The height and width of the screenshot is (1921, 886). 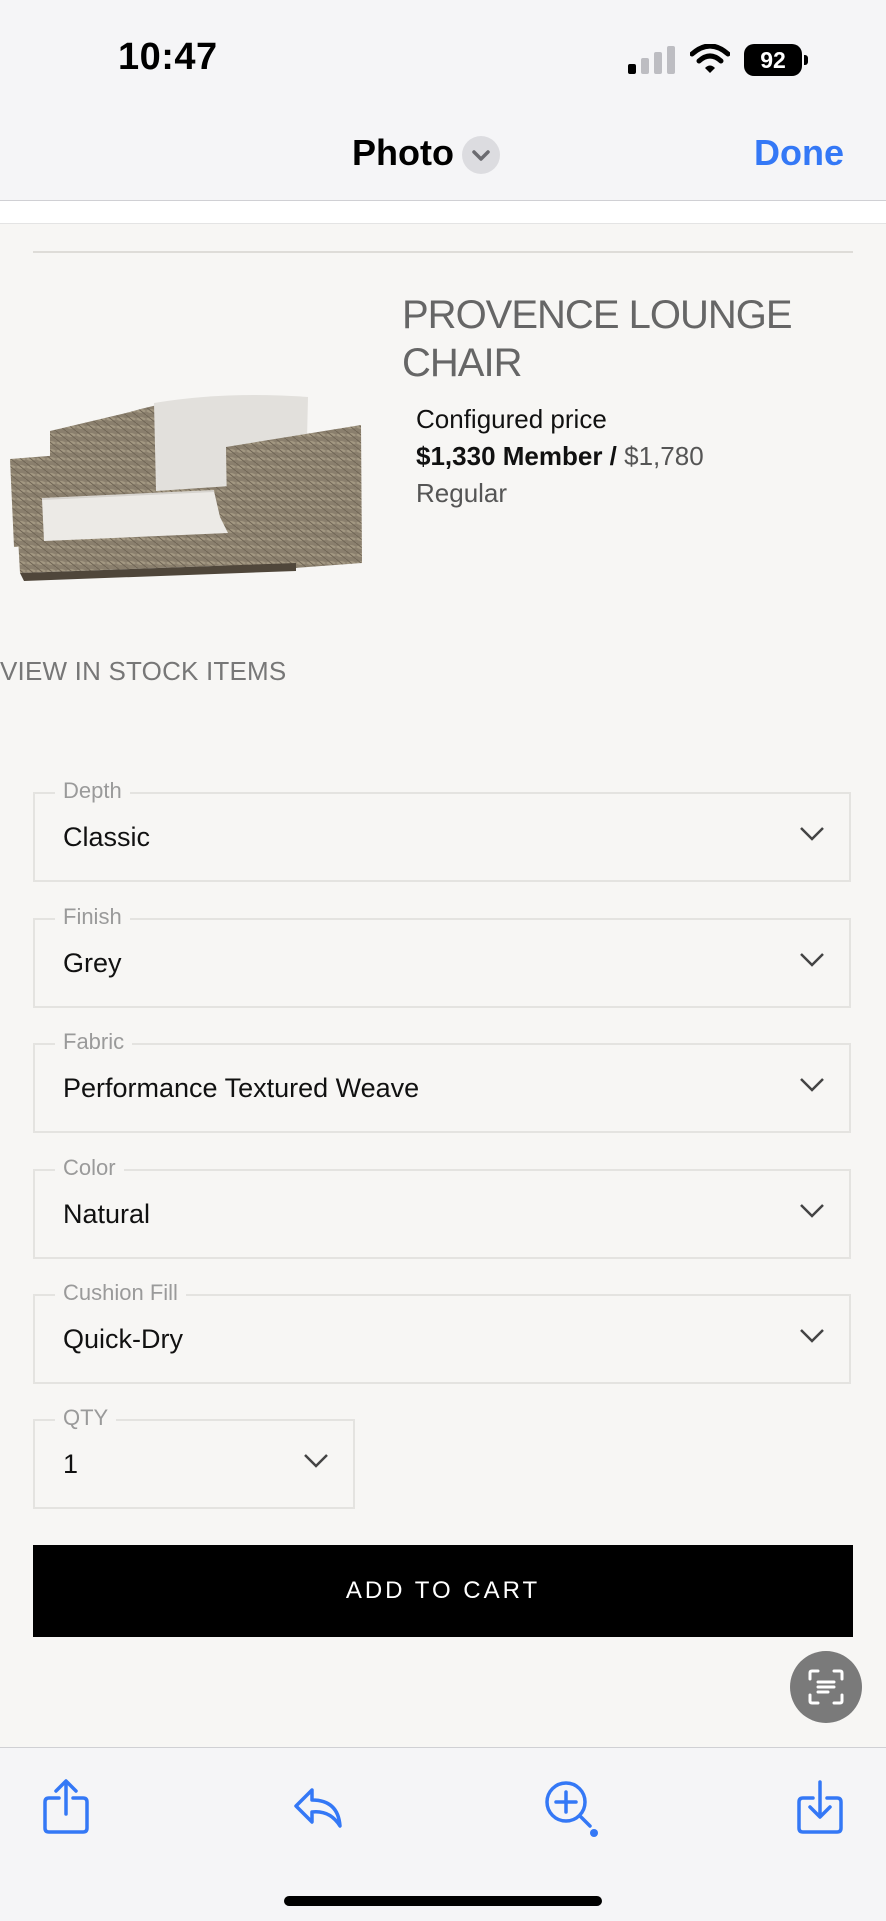 What do you see at coordinates (799, 153) in the screenshot?
I see `done-button: Done` at bounding box center [799, 153].